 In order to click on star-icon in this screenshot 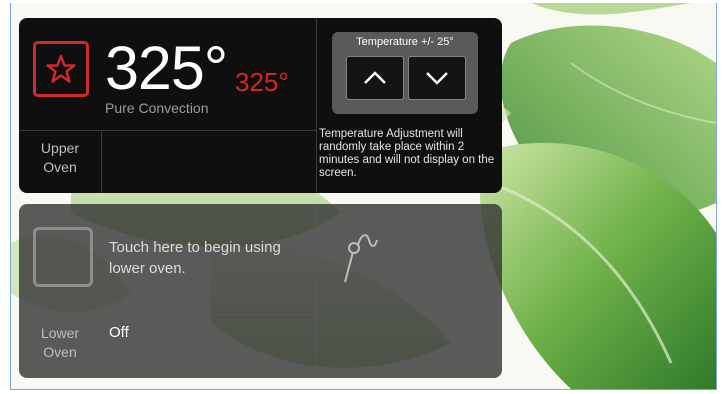, I will do `click(61, 69)`.